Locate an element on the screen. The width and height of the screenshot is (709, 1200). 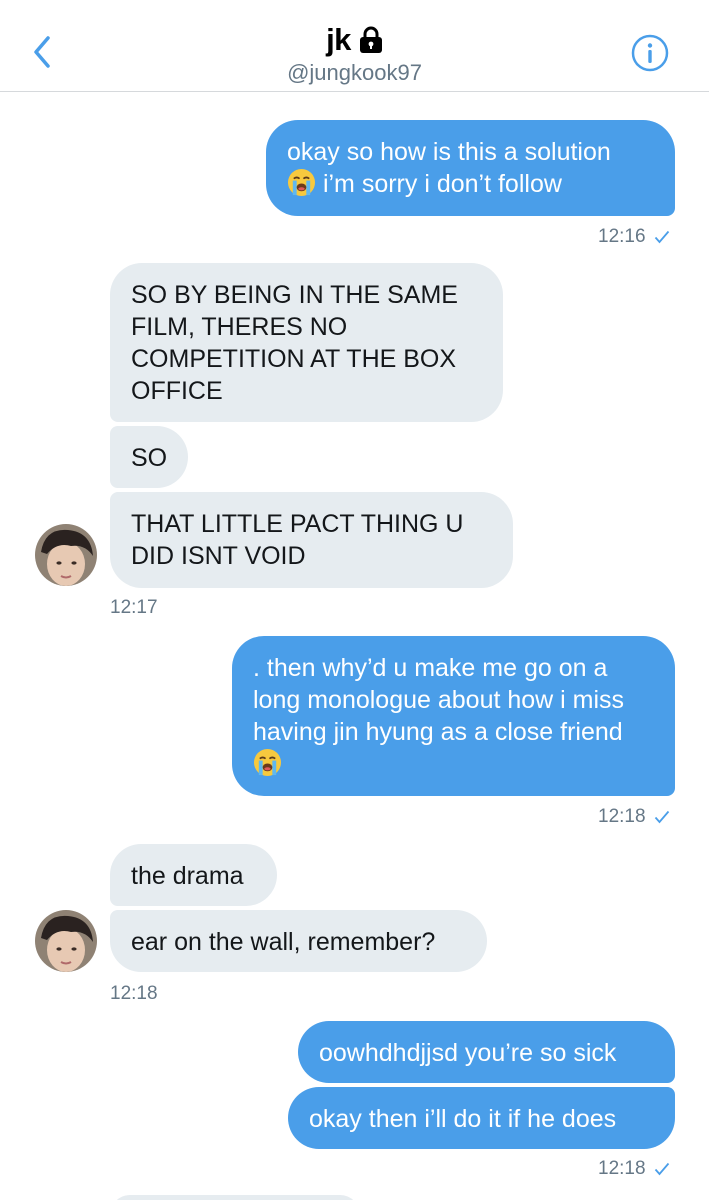
message-text: THAT LITTLE PACT THING U DID ISNT VOID is located at coordinates (297, 540).